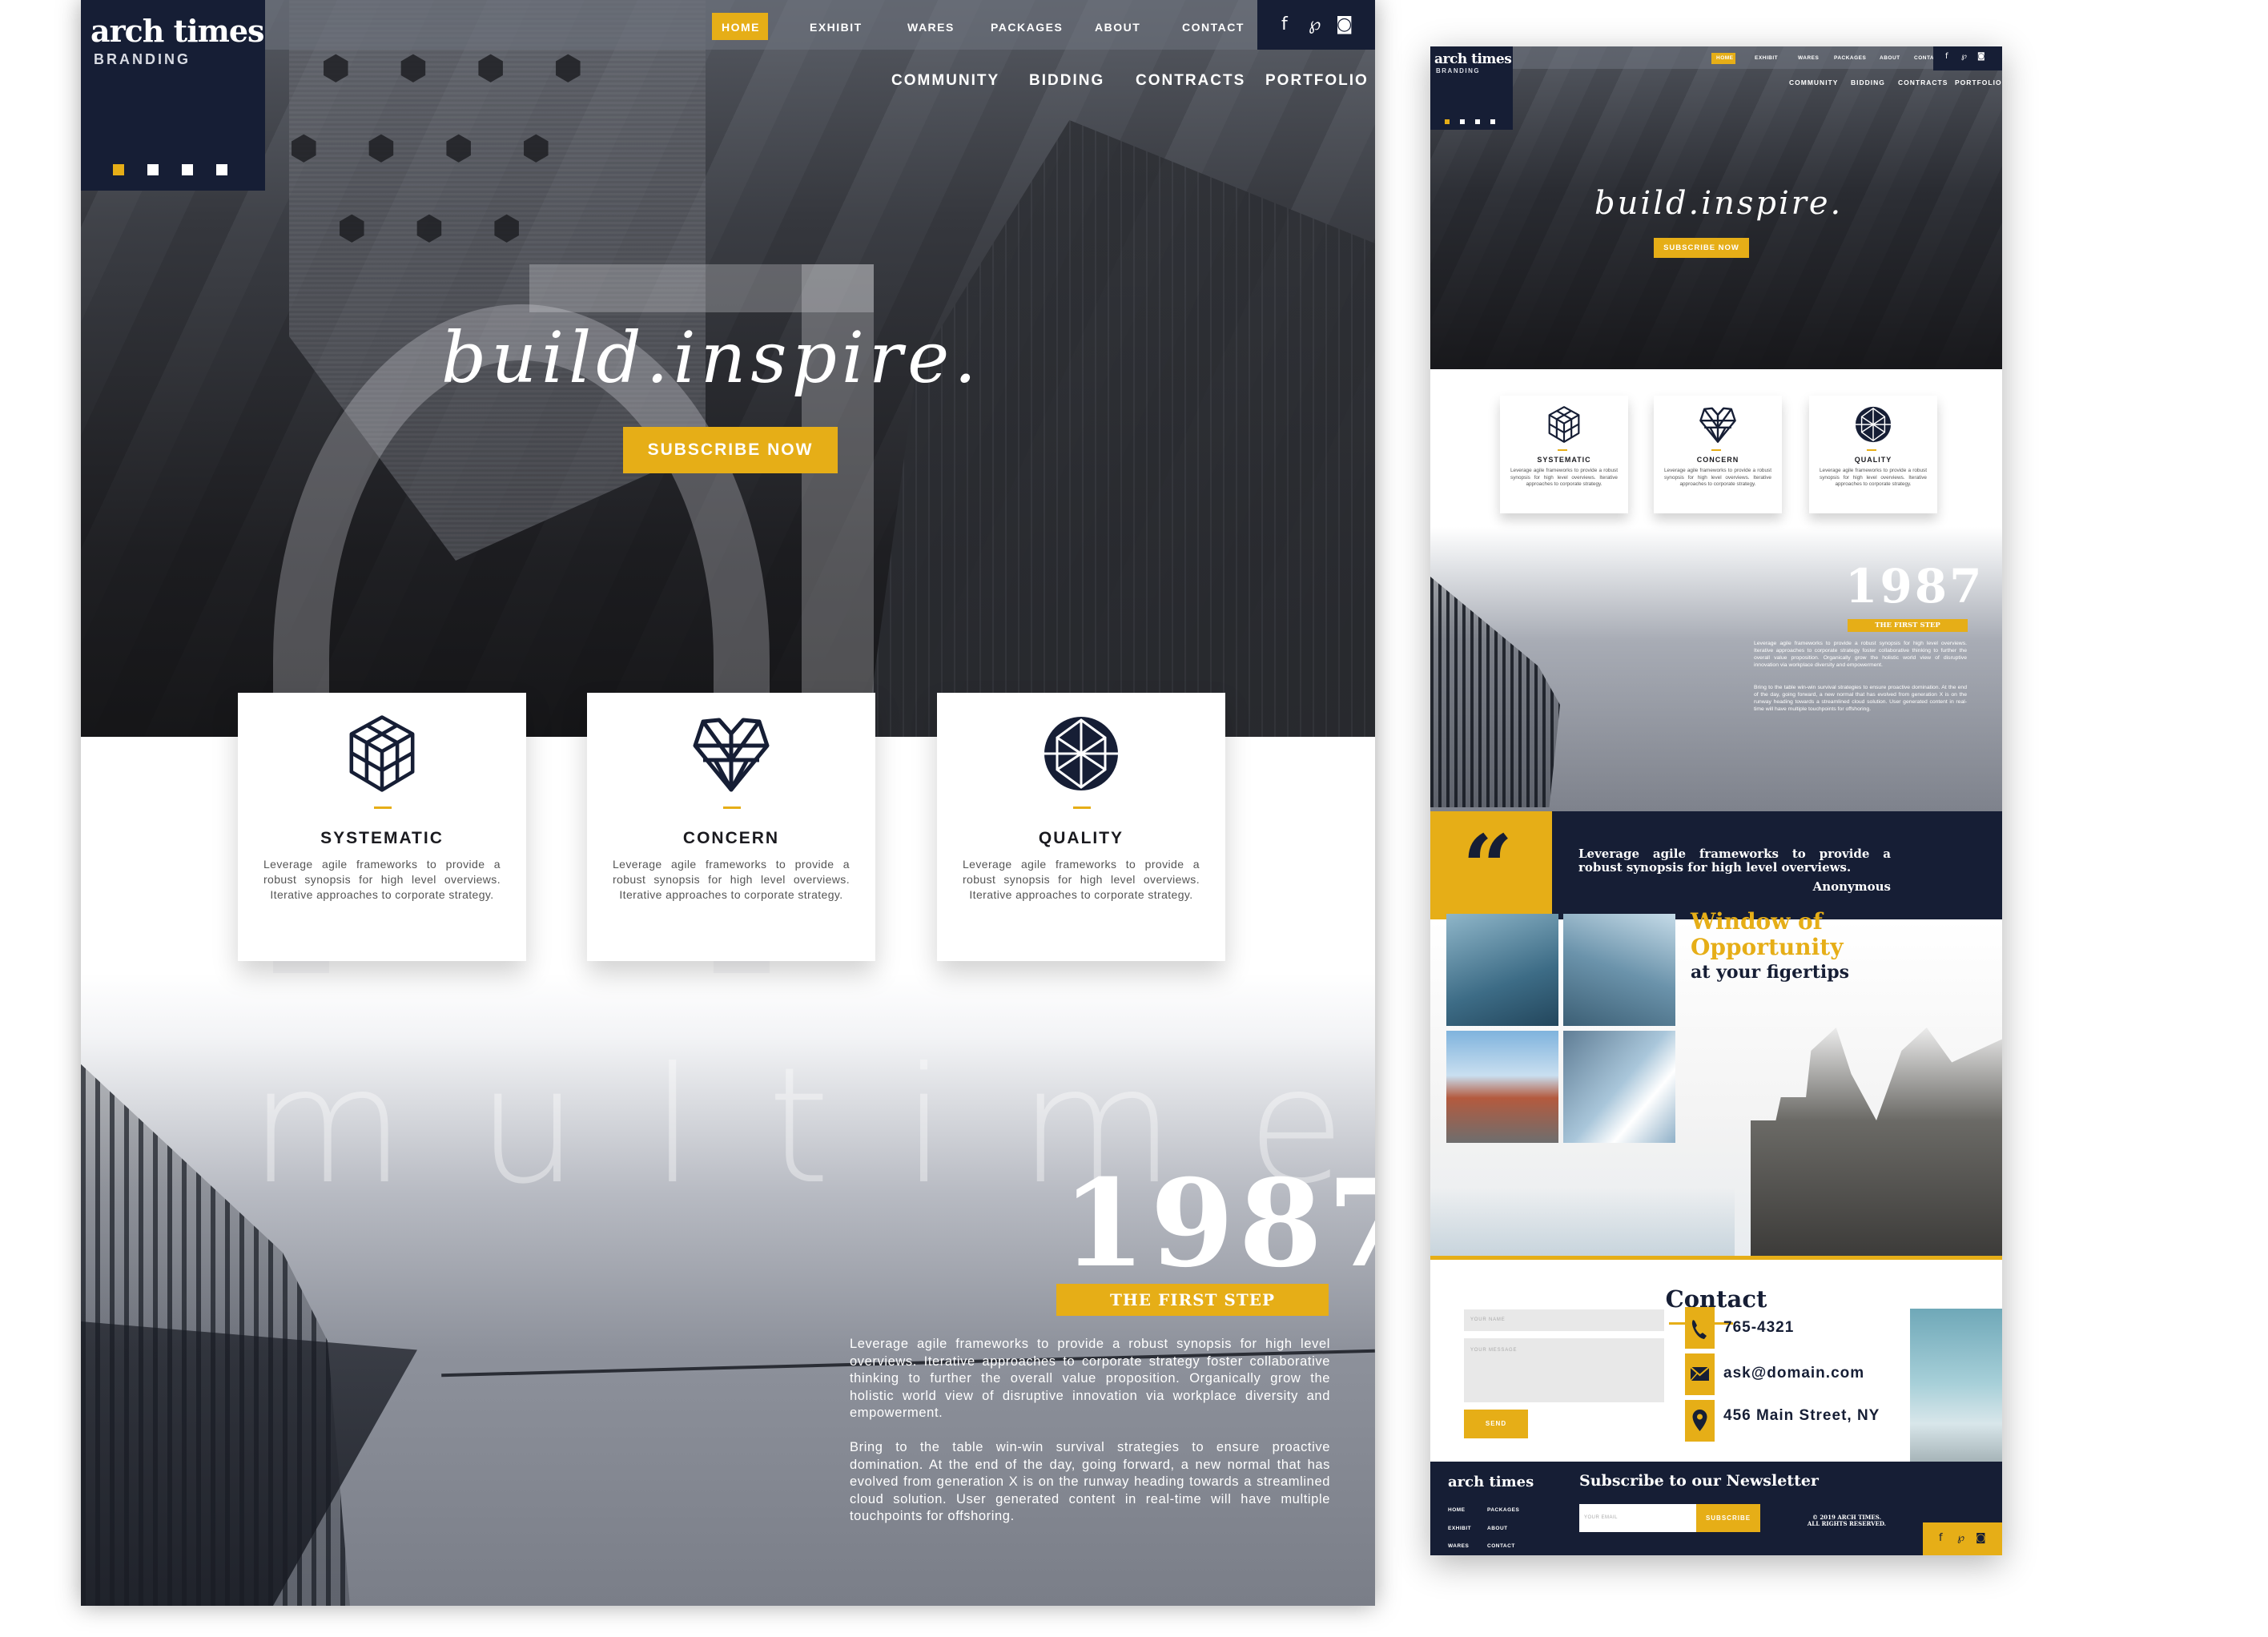 This screenshot has height=1637, width=2268. I want to click on contact-sky-image, so click(1956, 1391).